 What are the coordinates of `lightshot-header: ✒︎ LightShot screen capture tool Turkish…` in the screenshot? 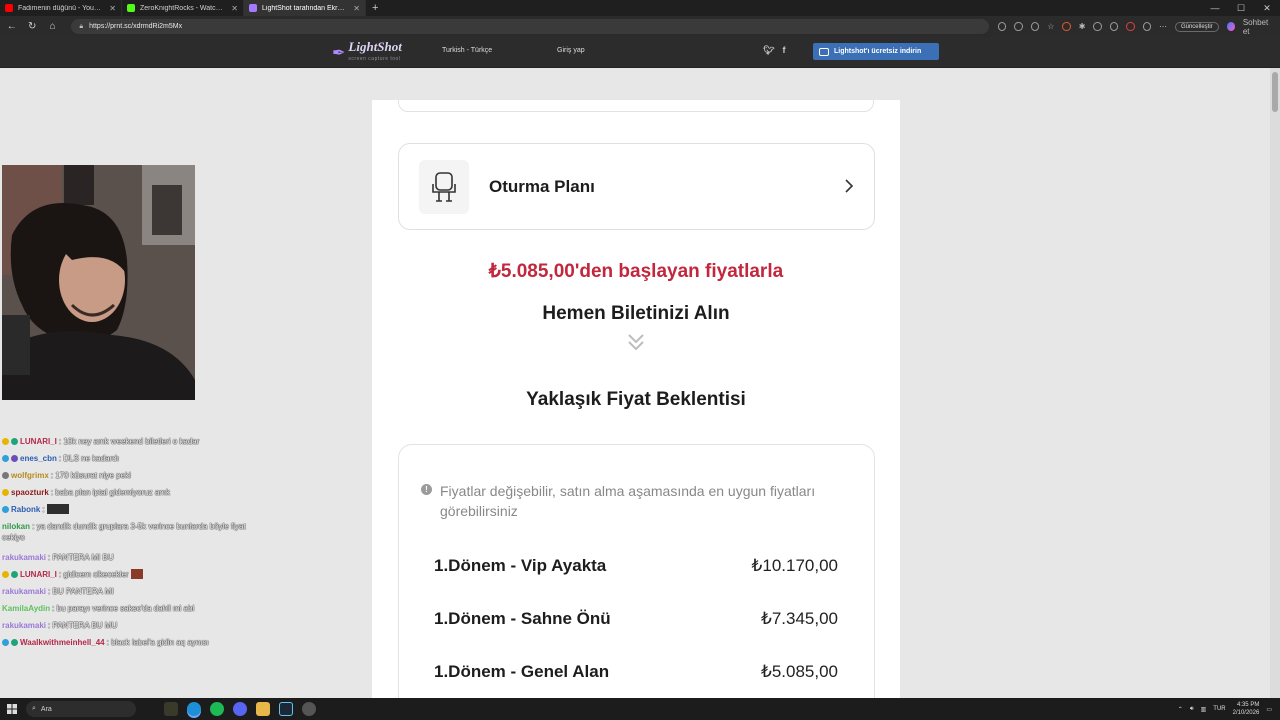 It's located at (640, 52).